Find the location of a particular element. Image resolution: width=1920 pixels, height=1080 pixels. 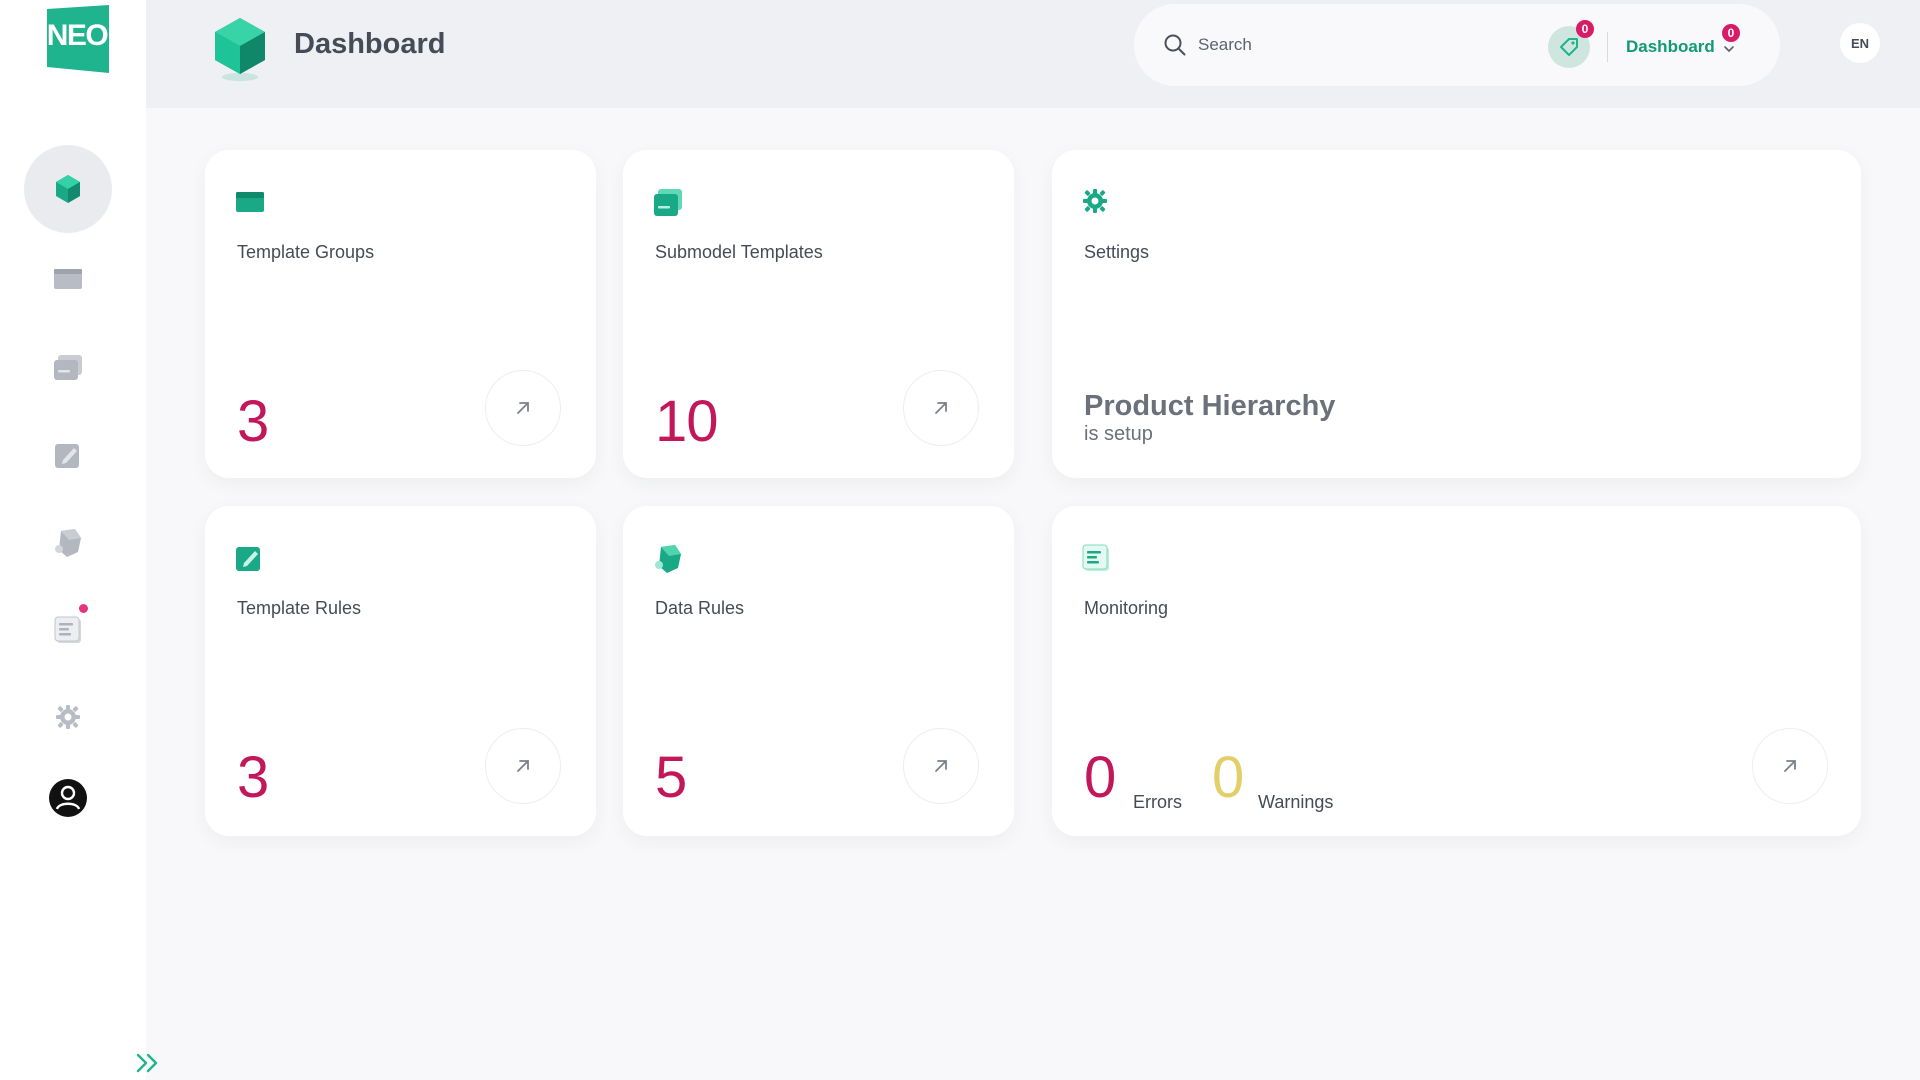

card-value: 5 is located at coordinates (671, 777).